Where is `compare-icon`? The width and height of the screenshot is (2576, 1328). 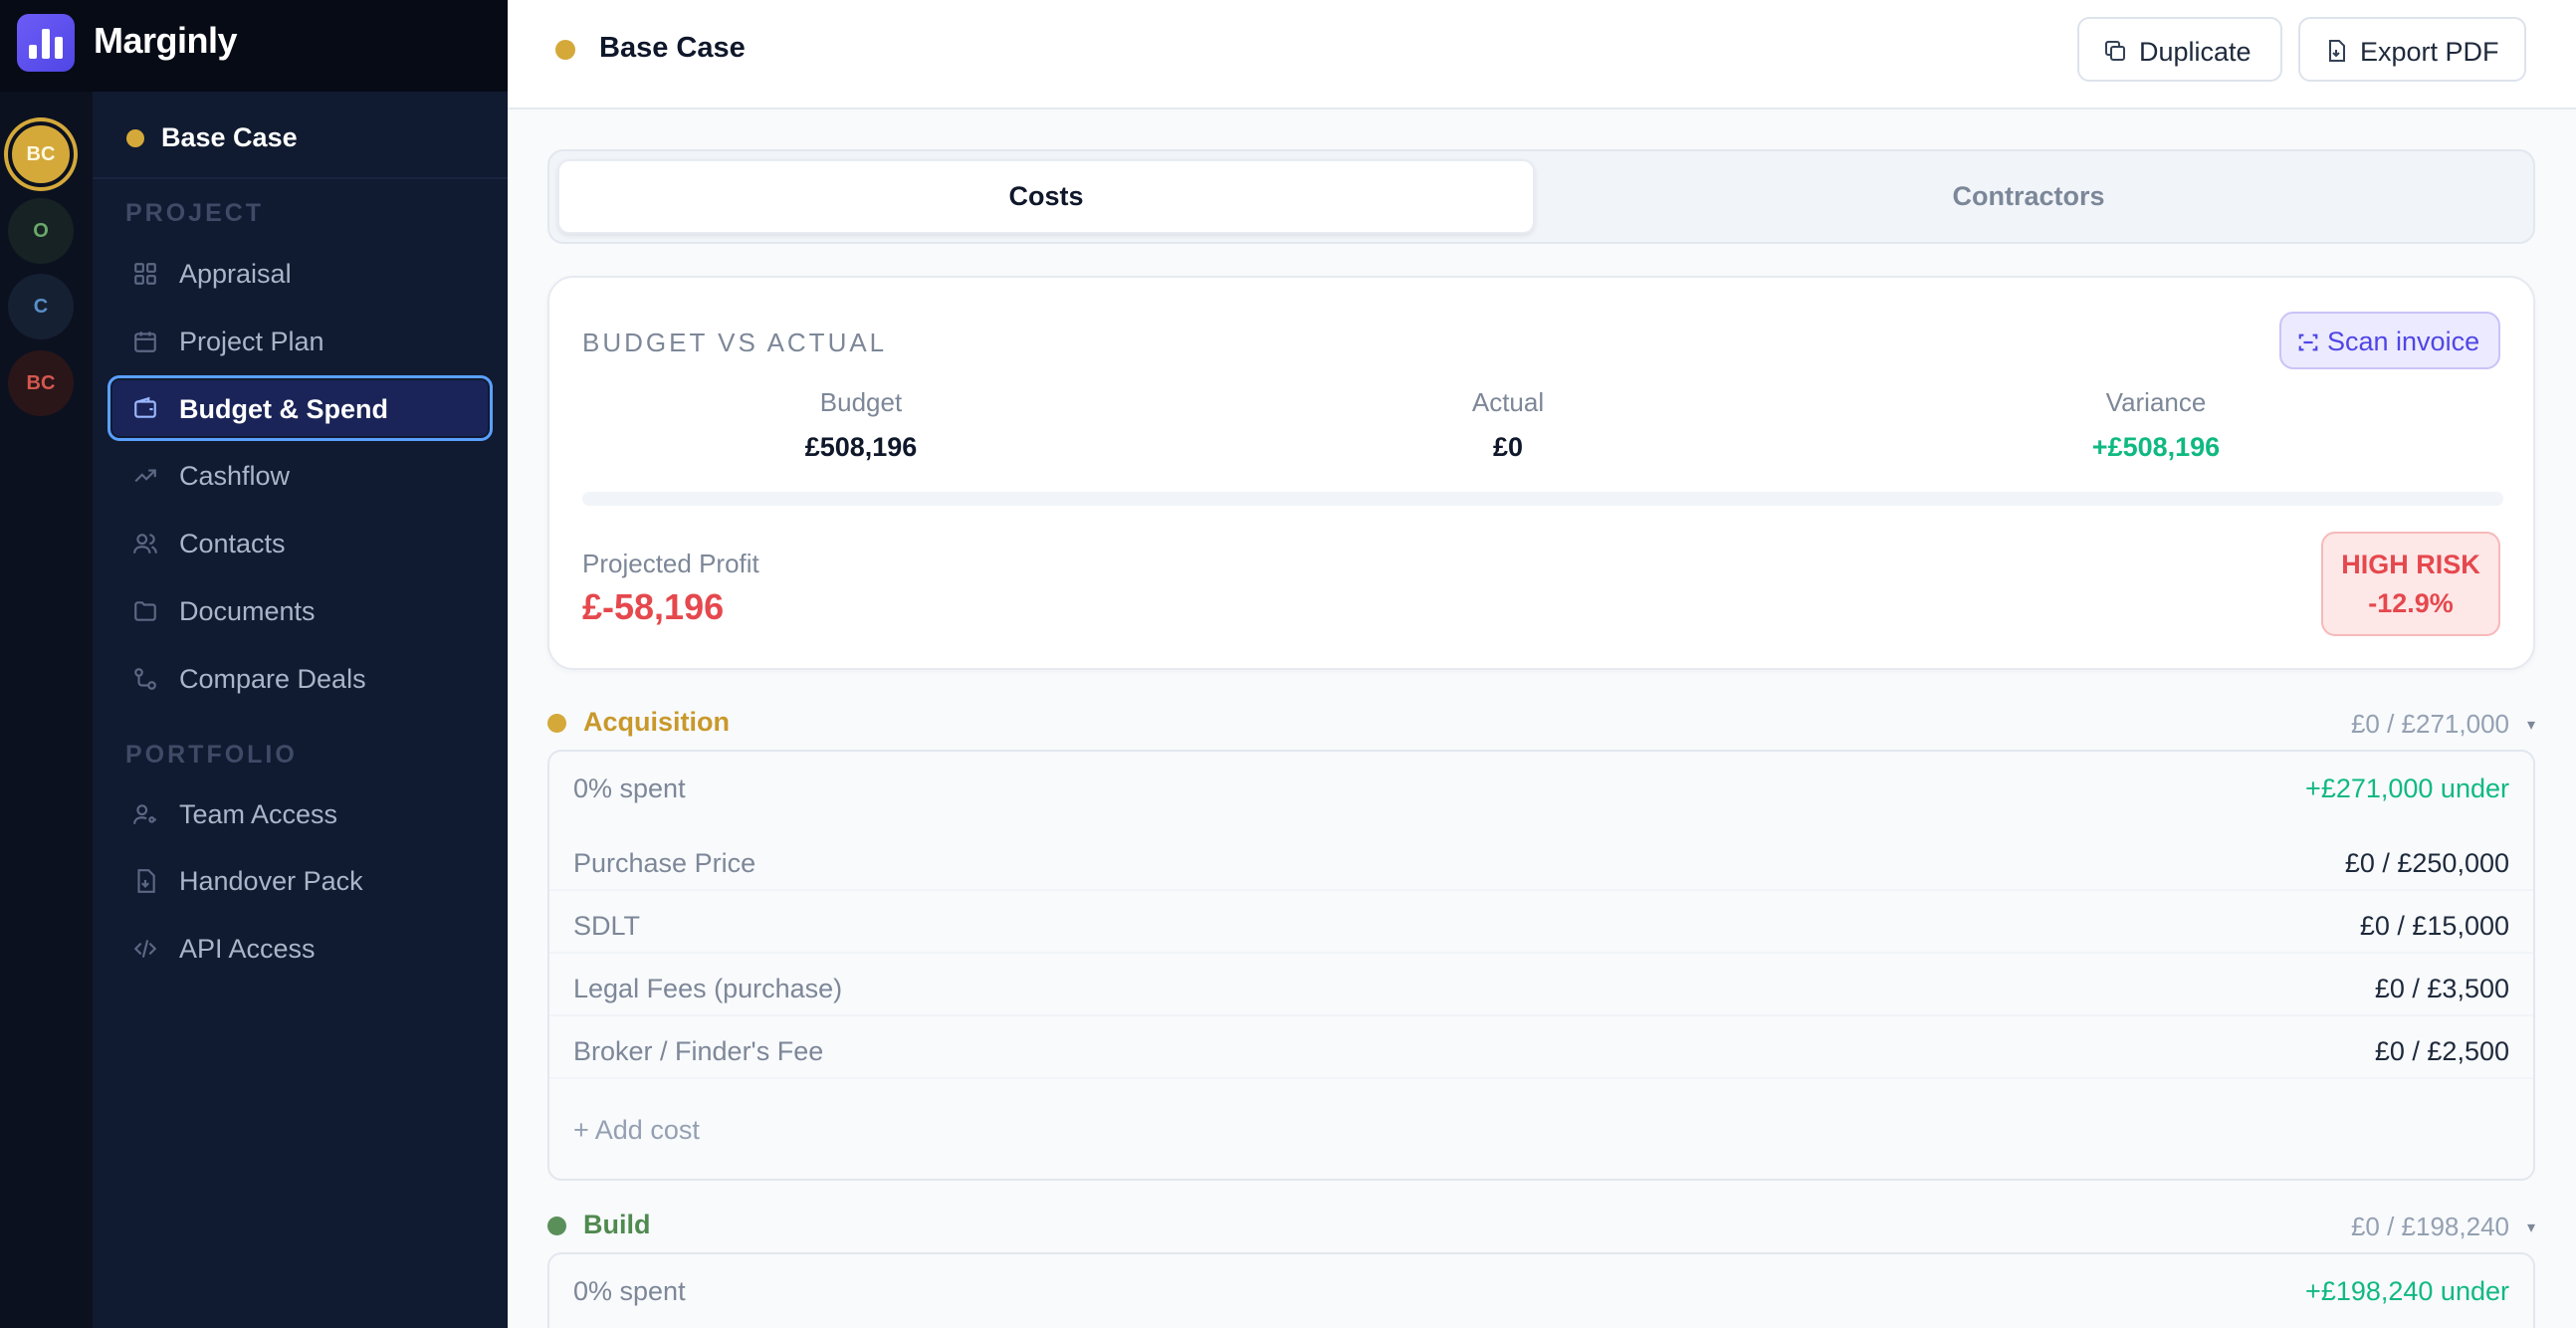 compare-icon is located at coordinates (145, 679).